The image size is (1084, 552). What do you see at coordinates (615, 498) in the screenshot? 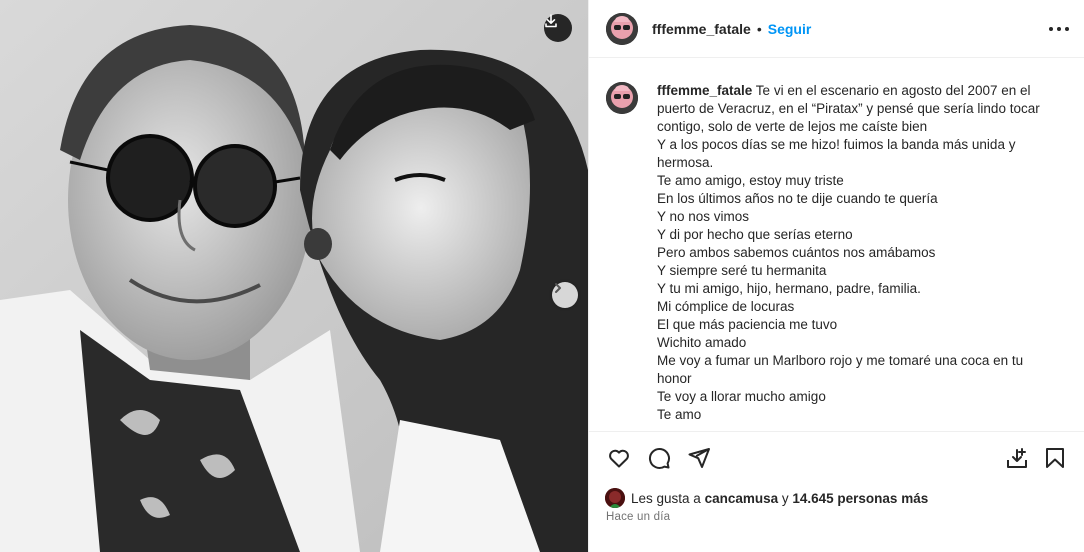
I see `liker-avatar` at bounding box center [615, 498].